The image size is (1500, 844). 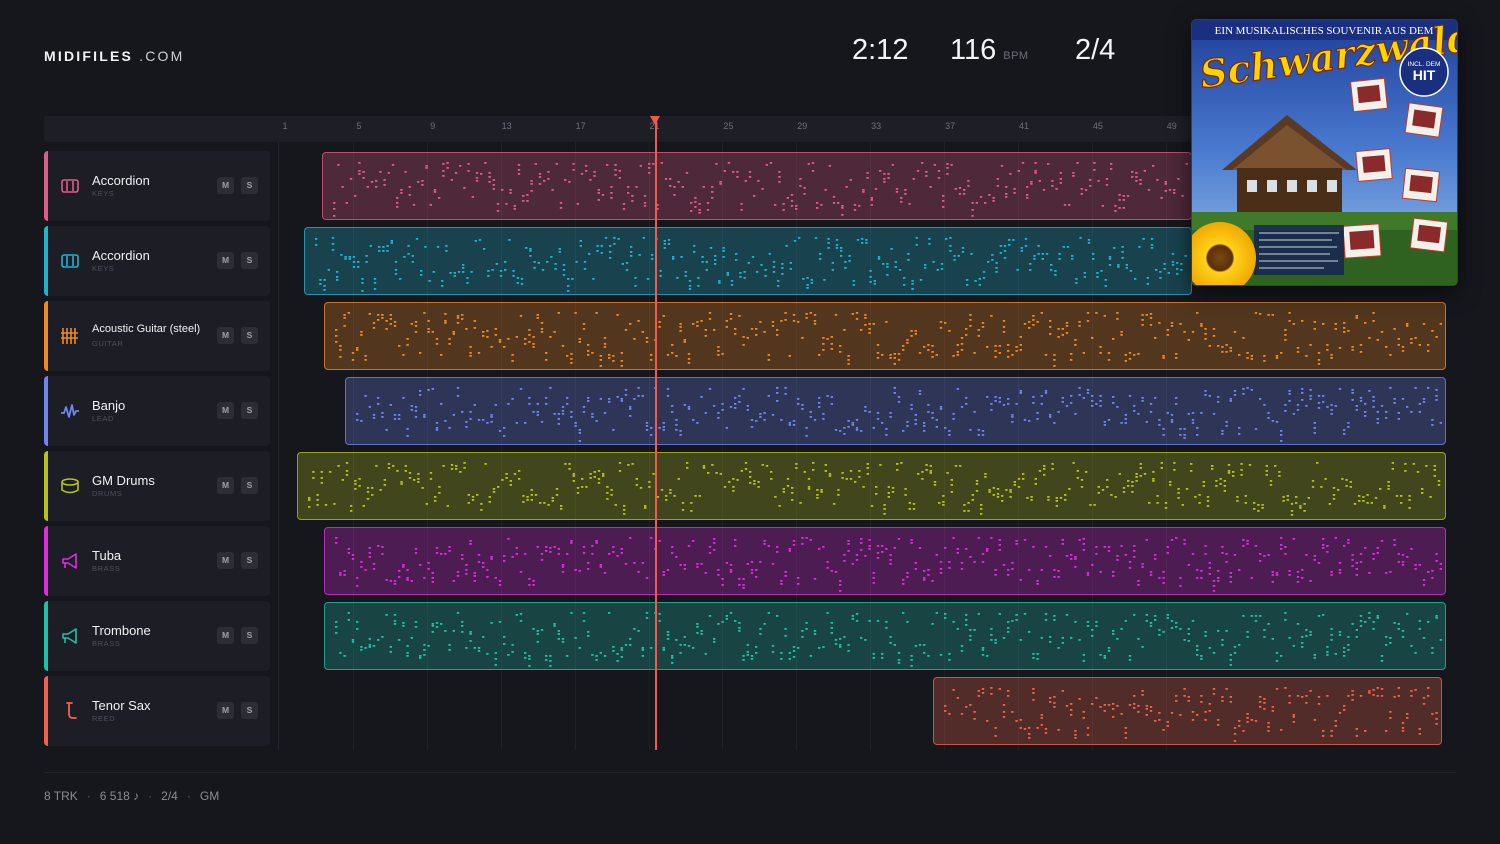 What do you see at coordinates (71, 710) in the screenshot?
I see `sax-icon` at bounding box center [71, 710].